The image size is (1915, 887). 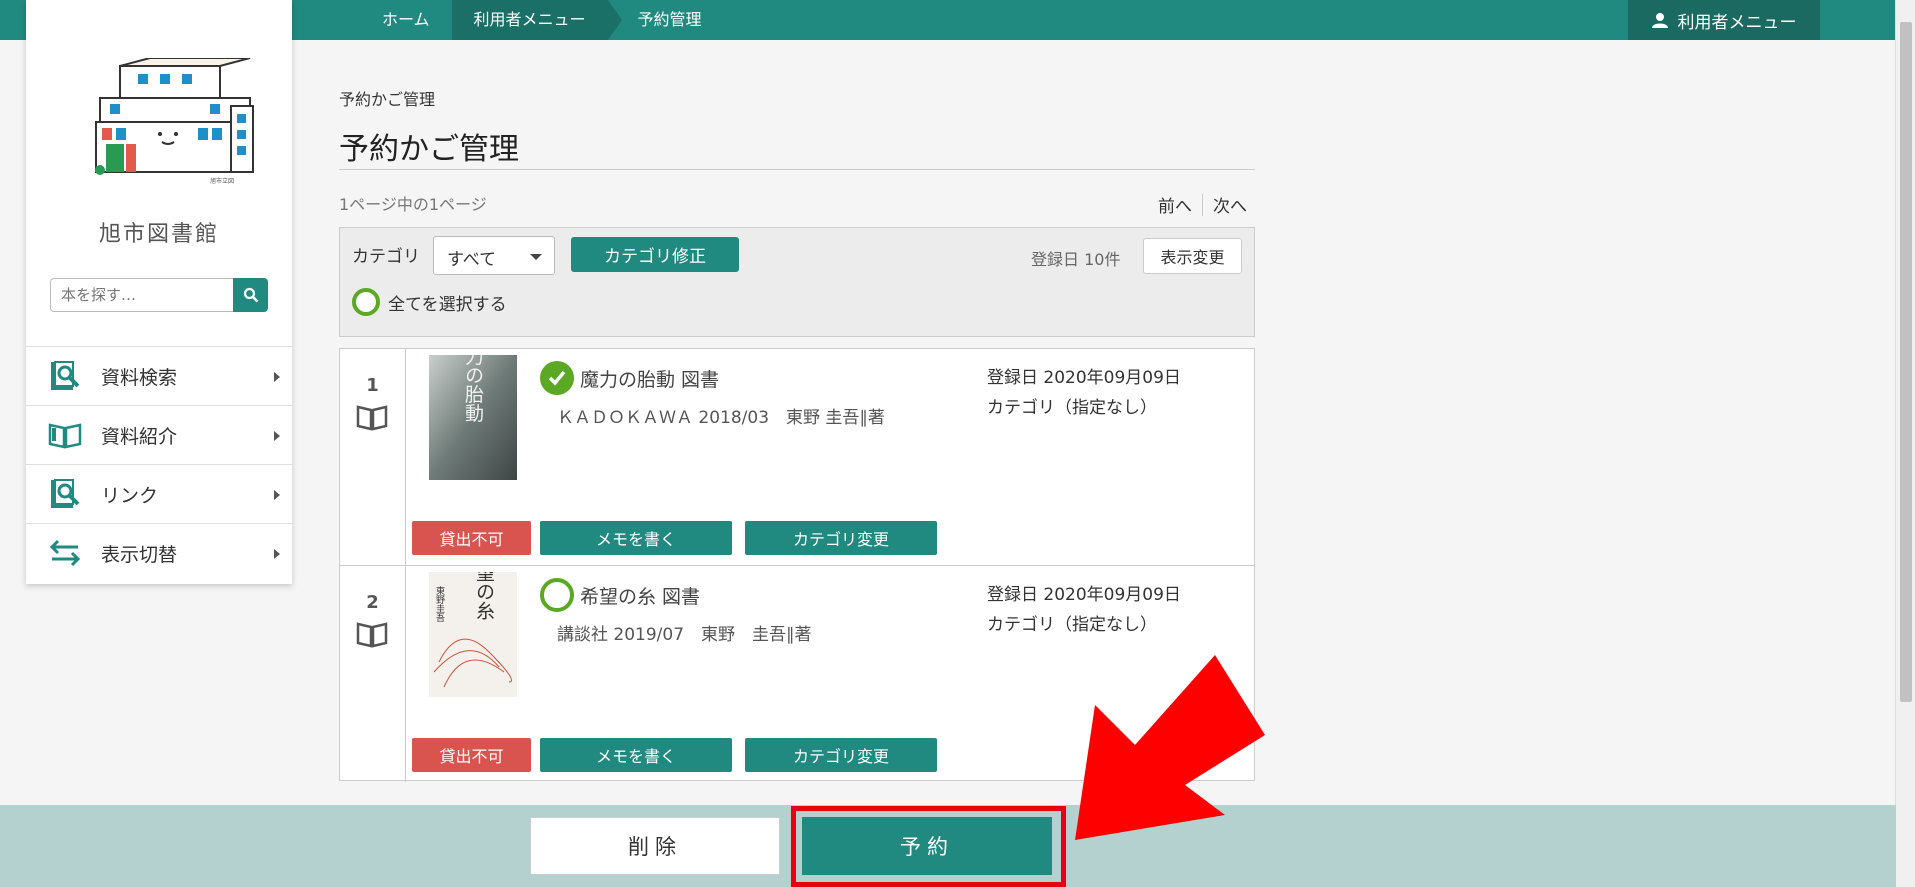 I want to click on item-number: 1, so click(x=372, y=385).